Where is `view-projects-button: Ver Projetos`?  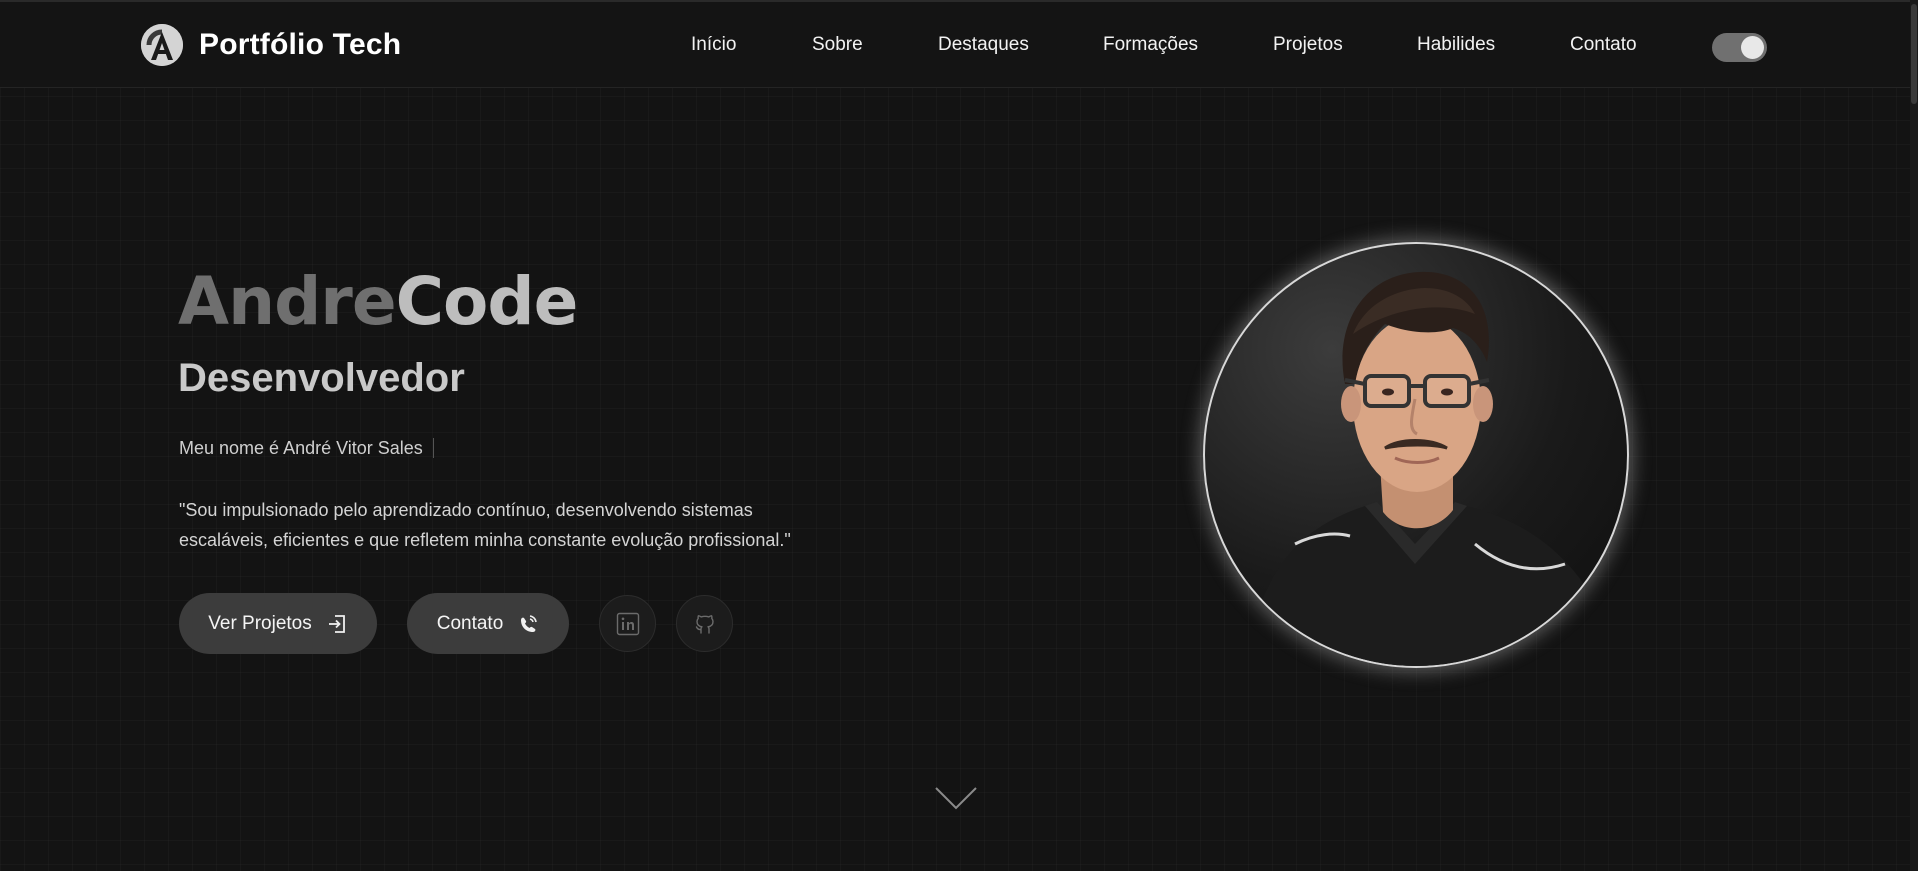
view-projects-button: Ver Projetos is located at coordinates (278, 623).